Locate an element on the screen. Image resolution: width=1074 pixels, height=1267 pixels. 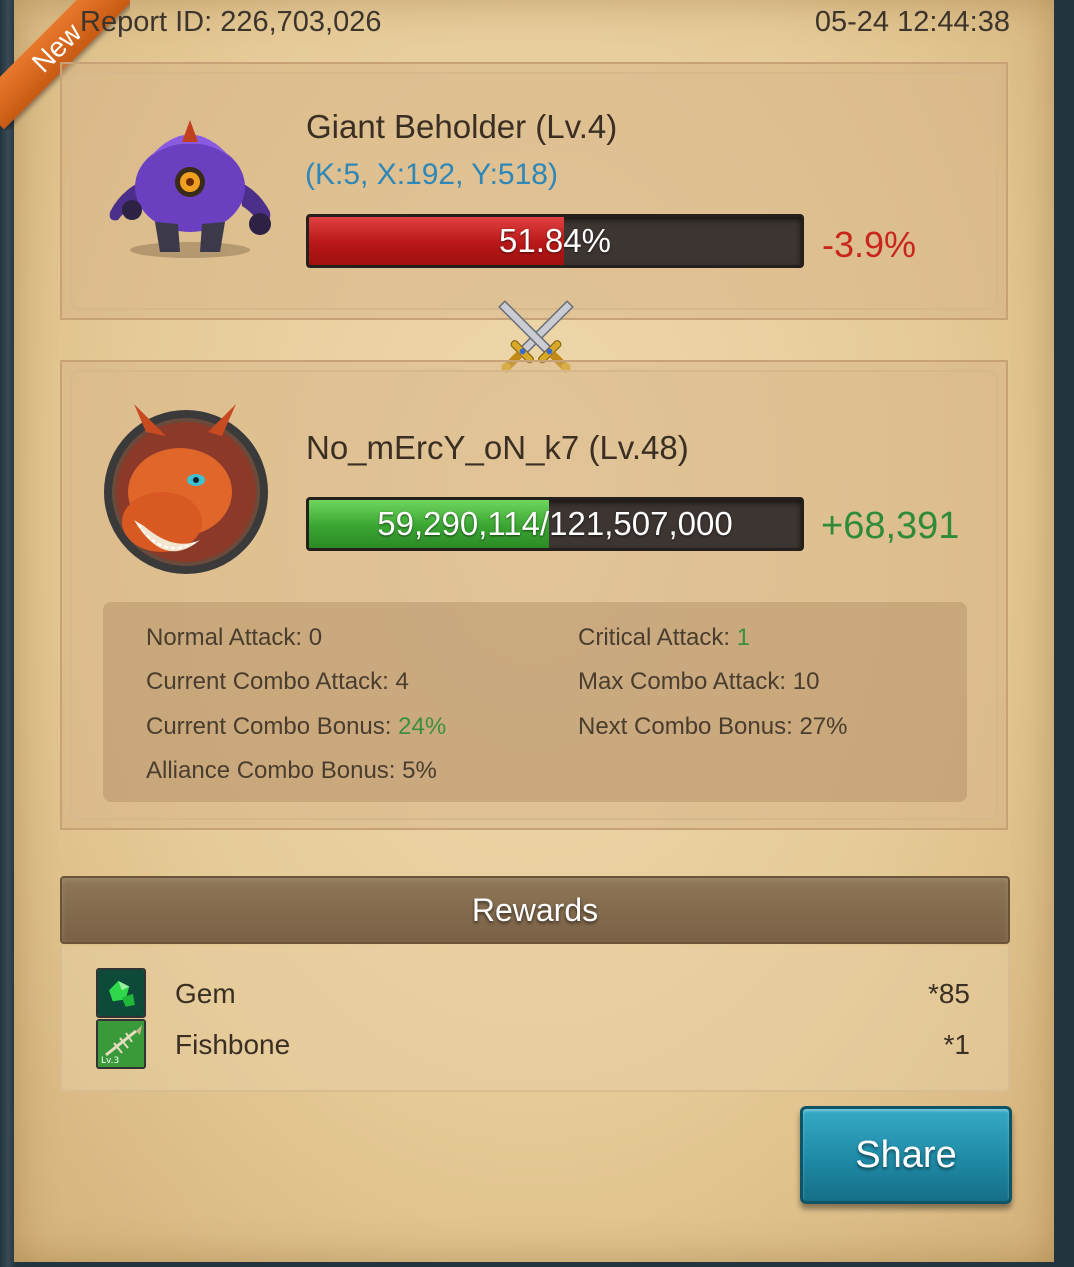
stat-alliance-combo-bonus: Alliance Combo Bonus: 5% is located at coordinates (291, 771).